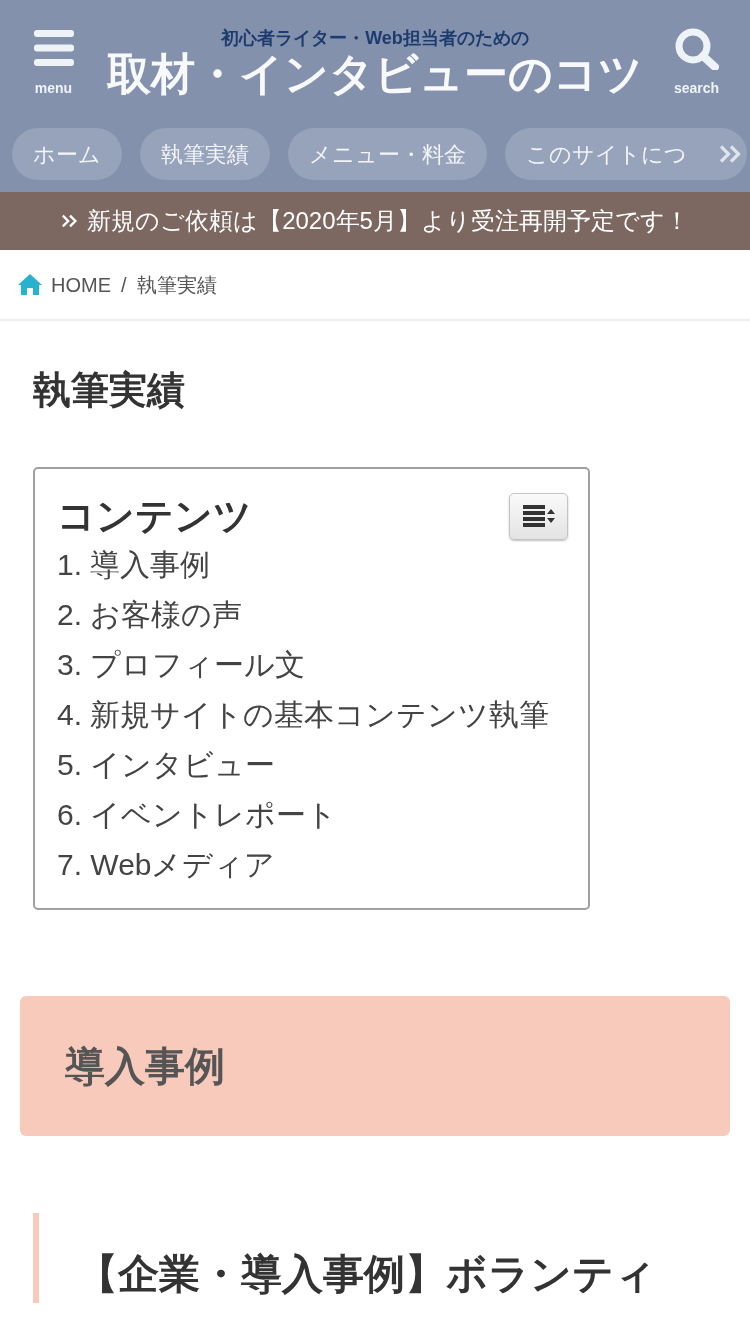 The height and width of the screenshot is (1334, 750). I want to click on section-heading: 導入事例, so click(375, 1066).